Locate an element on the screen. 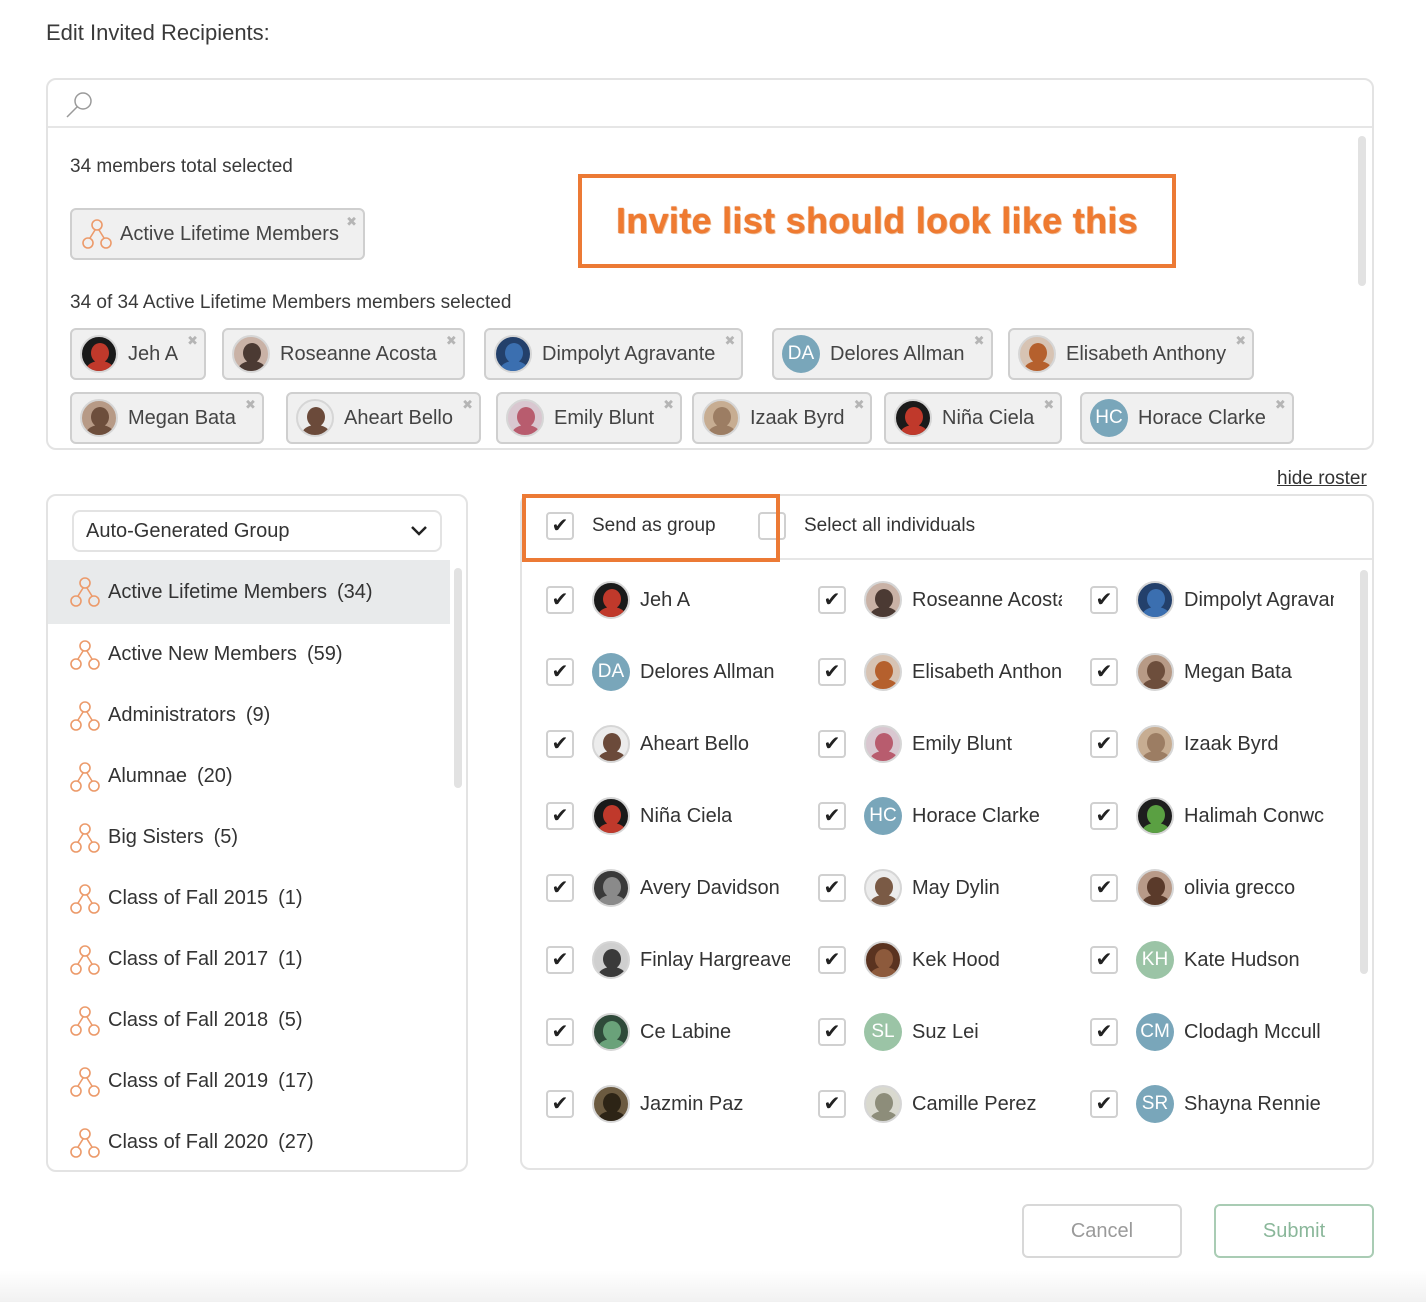  search-input is located at coordinates (708, 103).